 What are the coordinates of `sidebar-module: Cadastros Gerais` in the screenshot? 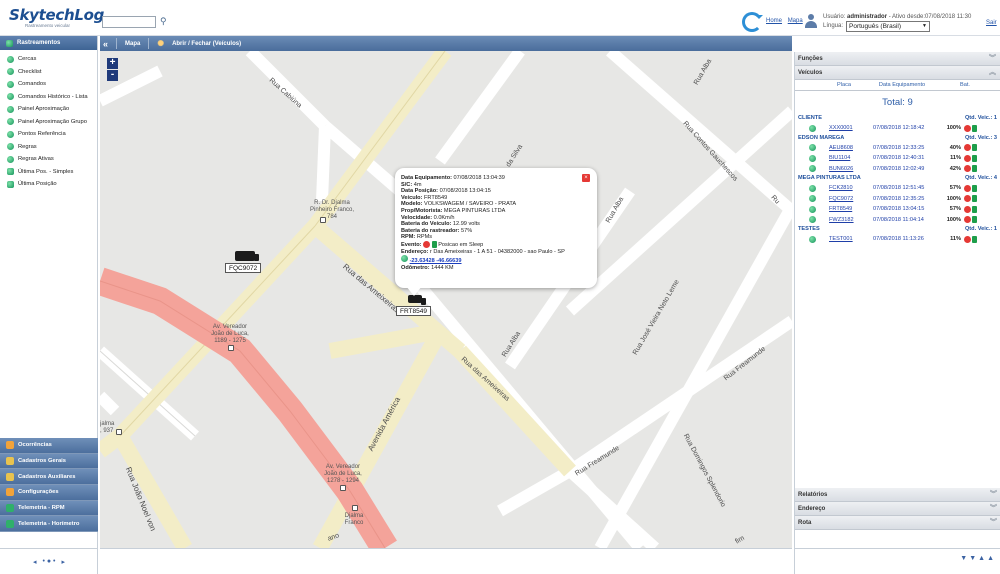 It's located at (49, 461).